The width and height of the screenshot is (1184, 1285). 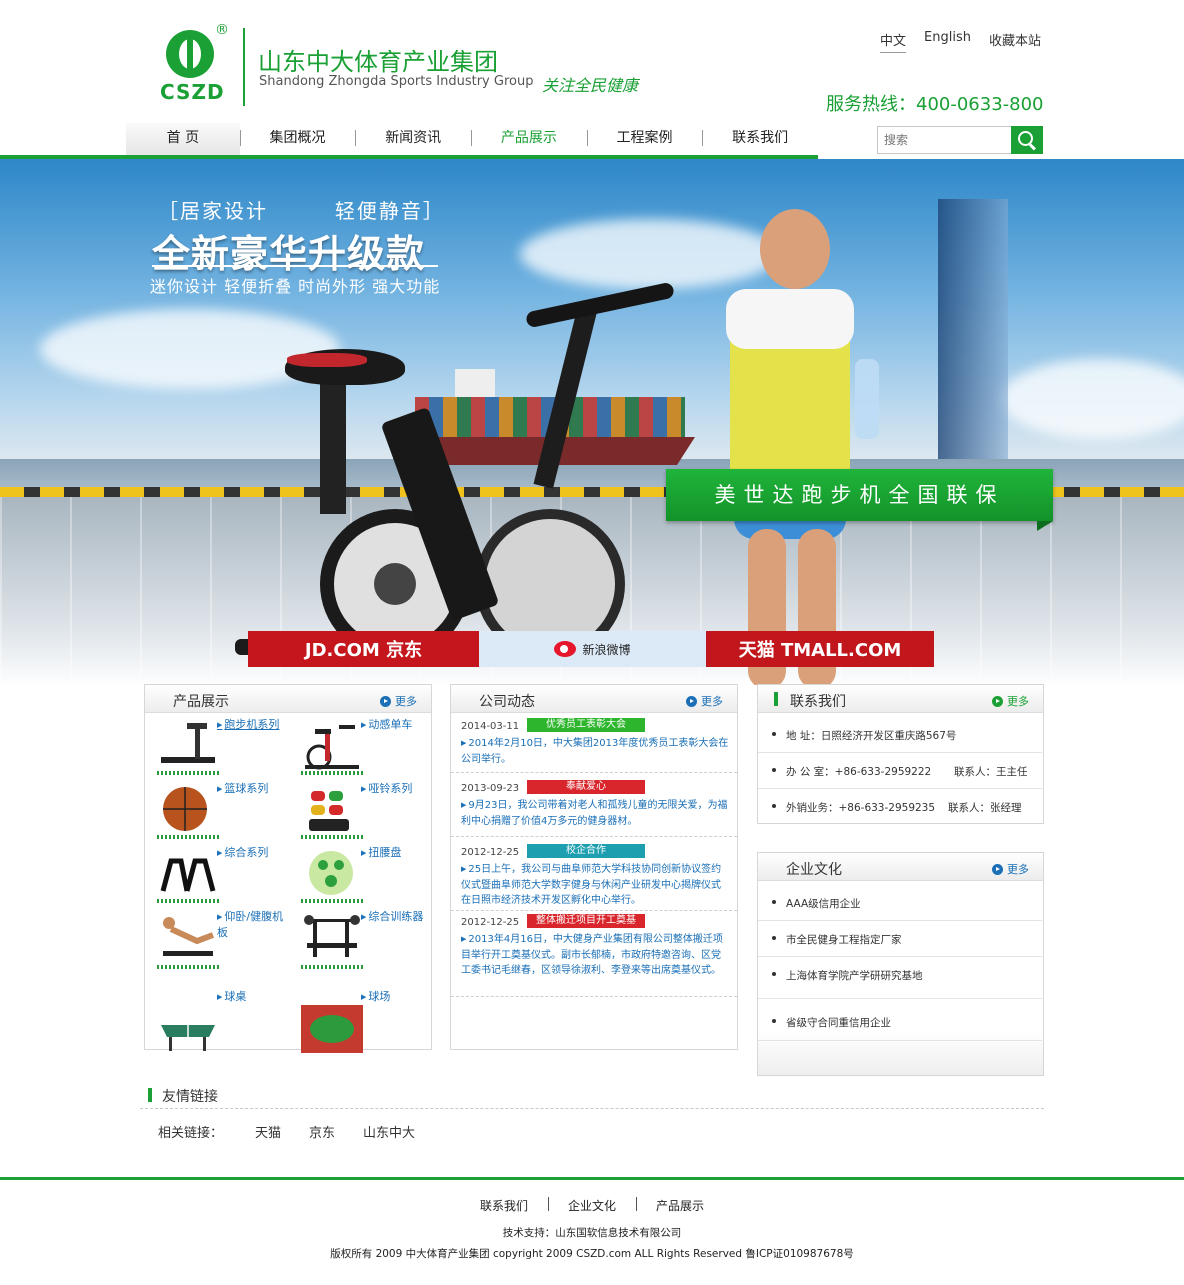 What do you see at coordinates (644, 141) in the screenshot?
I see `nav-cases: 工程案例` at bounding box center [644, 141].